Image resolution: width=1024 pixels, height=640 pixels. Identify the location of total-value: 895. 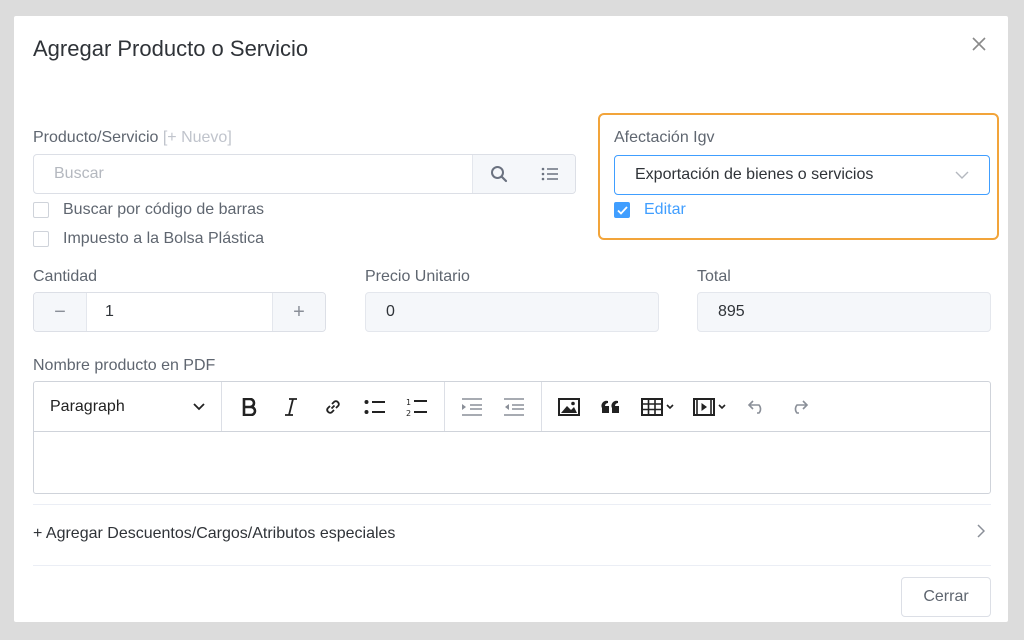
(731, 311).